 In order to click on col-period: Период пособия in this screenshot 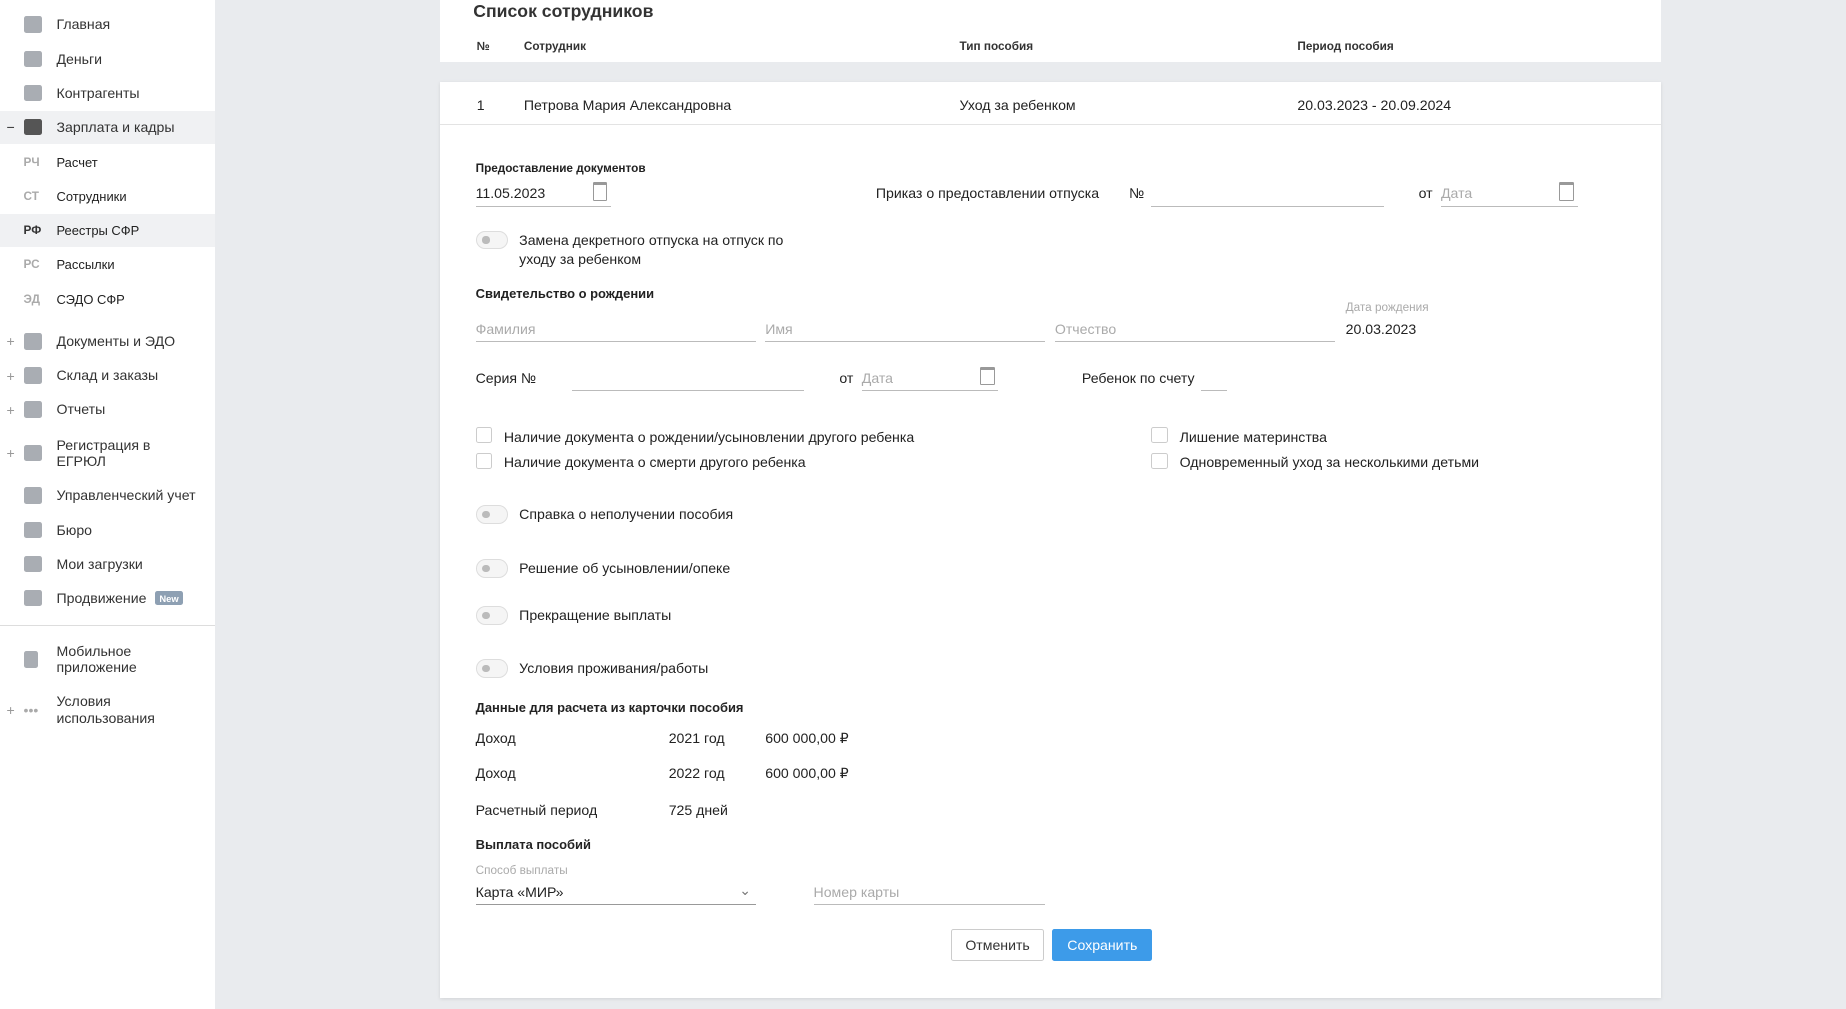, I will do `click(1345, 47)`.